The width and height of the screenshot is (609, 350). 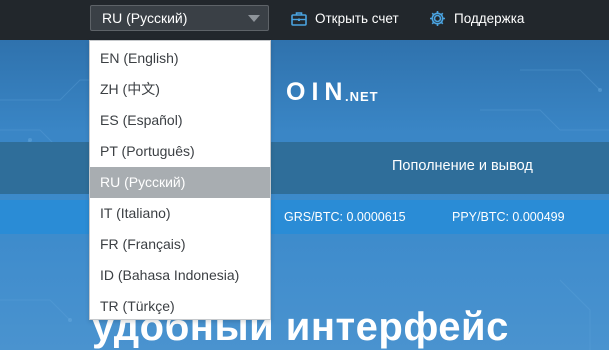 I want to click on language-option-id: ID (Bahasa Indonesia), so click(x=180, y=275).